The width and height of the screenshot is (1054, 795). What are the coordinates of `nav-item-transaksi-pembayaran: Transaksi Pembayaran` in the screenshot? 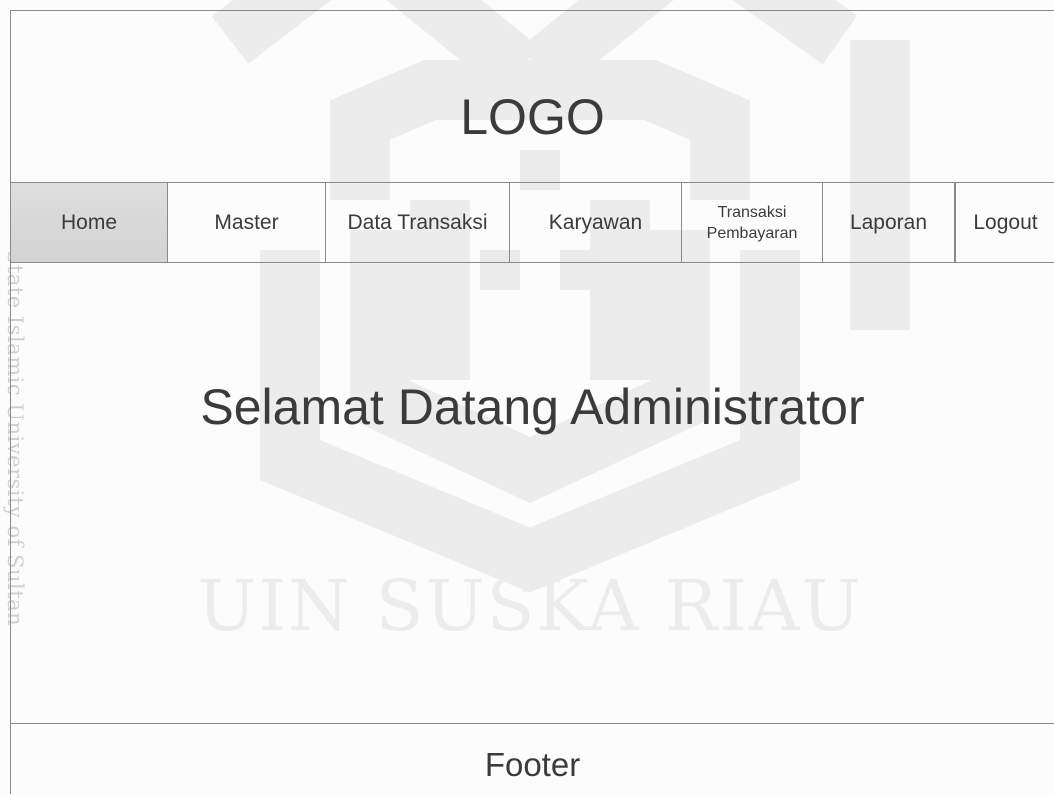 It's located at (752, 222).